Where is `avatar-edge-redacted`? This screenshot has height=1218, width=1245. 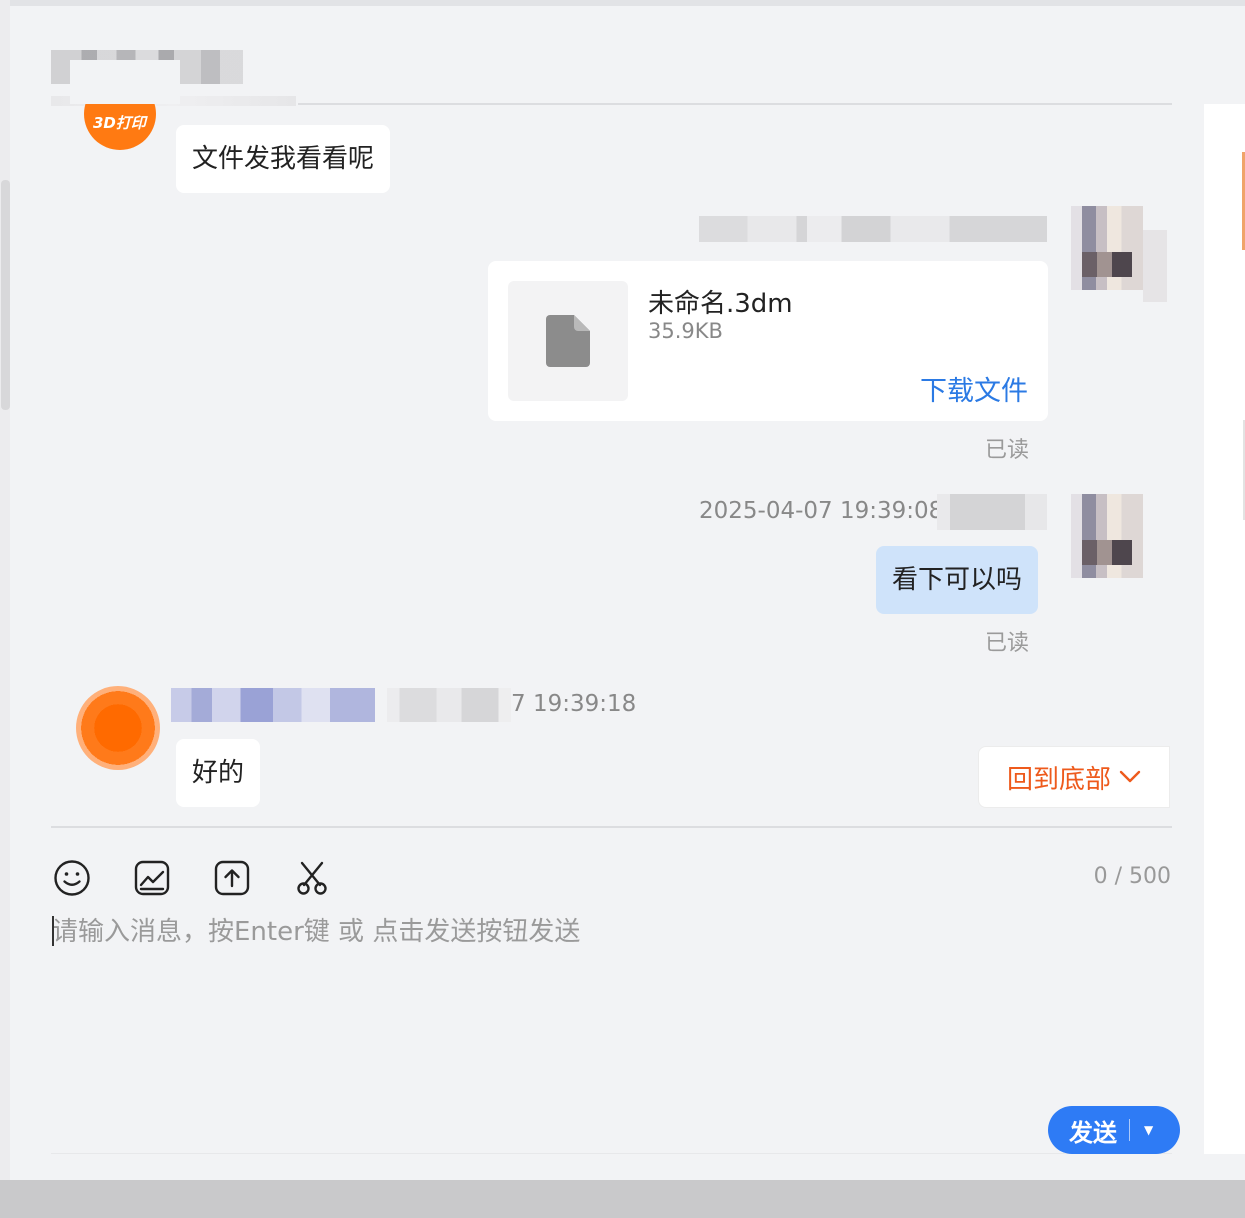
avatar-edge-redacted is located at coordinates (1155, 266).